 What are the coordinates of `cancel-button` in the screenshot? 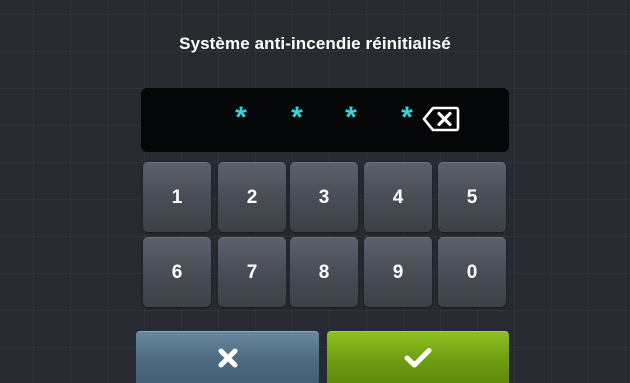 It's located at (227, 357).